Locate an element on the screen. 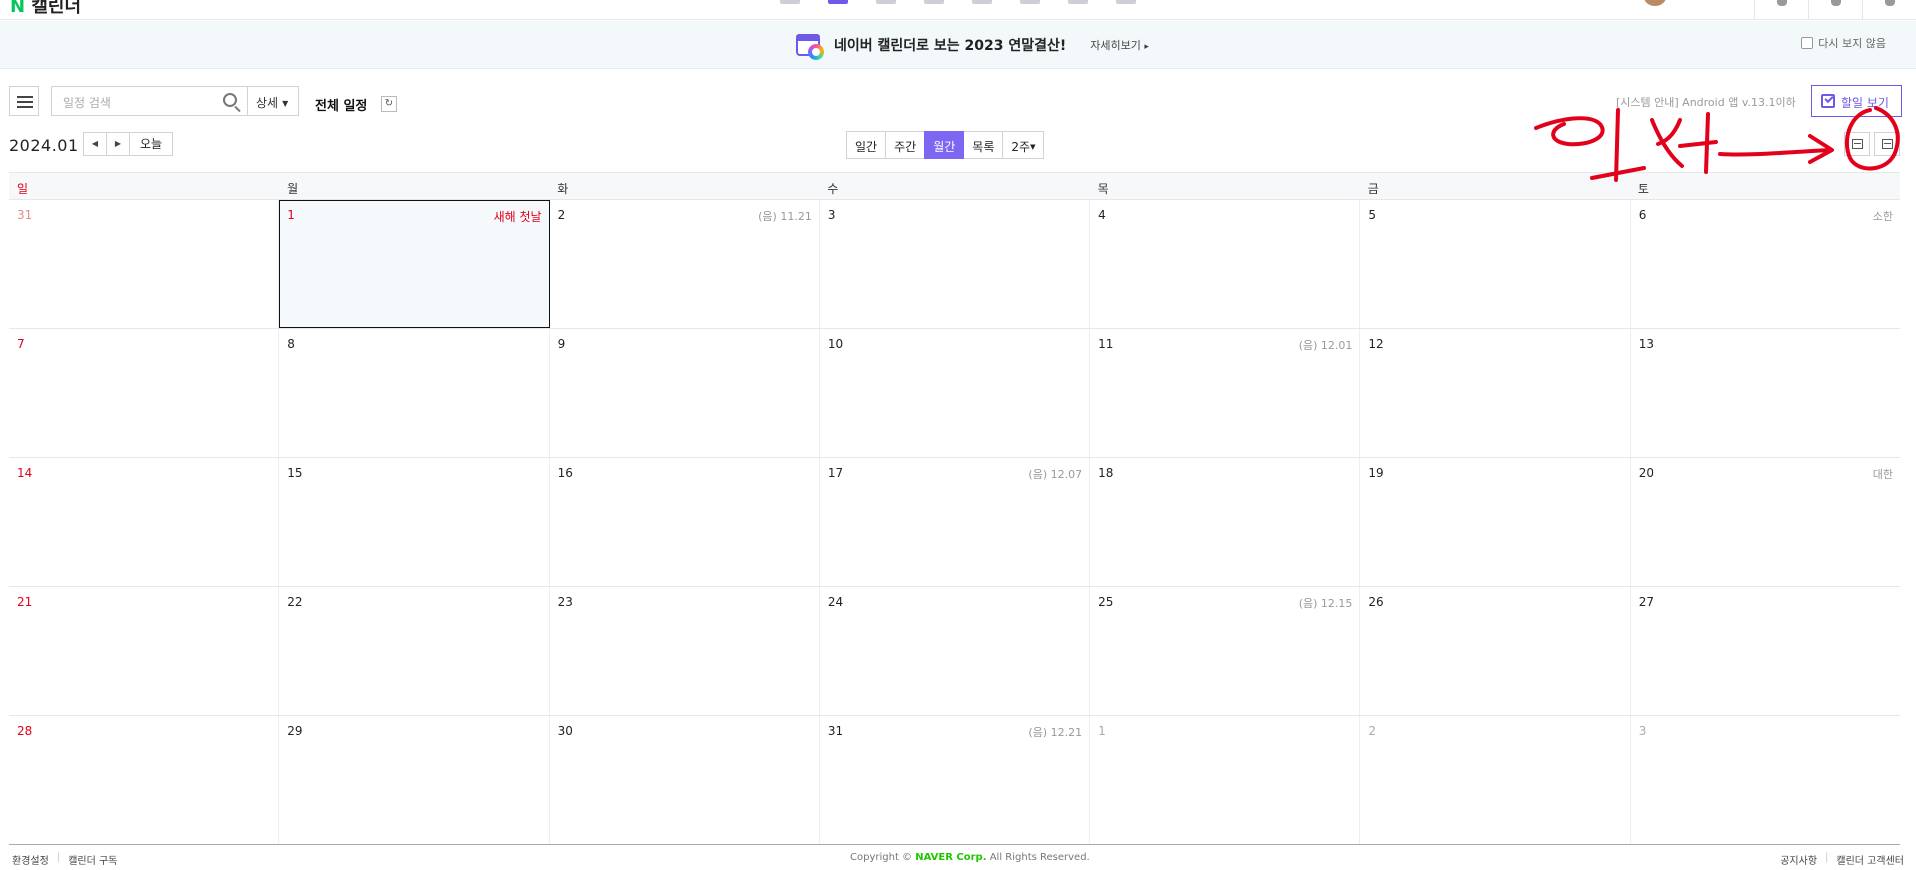  day-cell: 8 is located at coordinates (414, 393).